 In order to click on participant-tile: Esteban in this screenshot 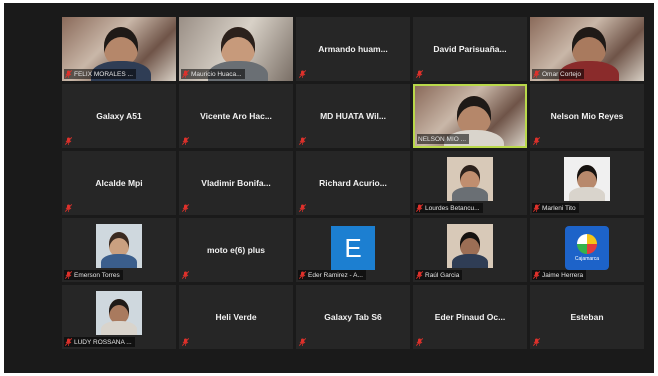, I will do `click(587, 317)`.